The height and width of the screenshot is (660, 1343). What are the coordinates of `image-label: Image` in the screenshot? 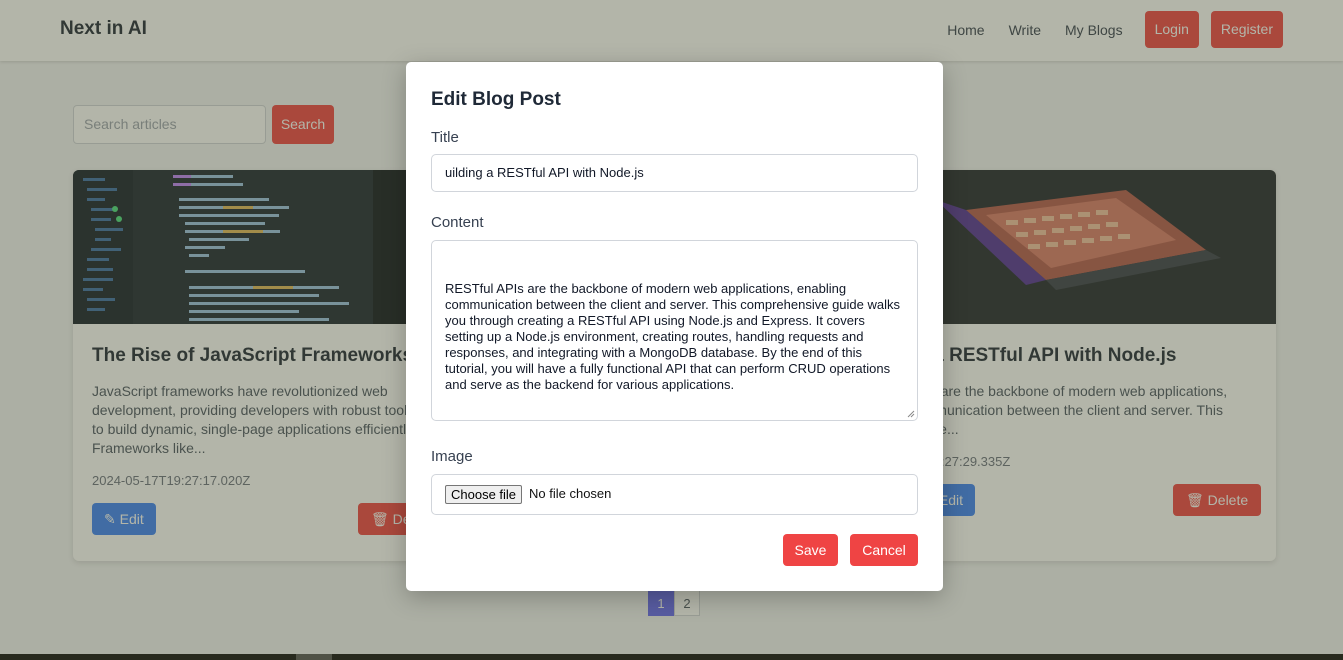 It's located at (452, 456).